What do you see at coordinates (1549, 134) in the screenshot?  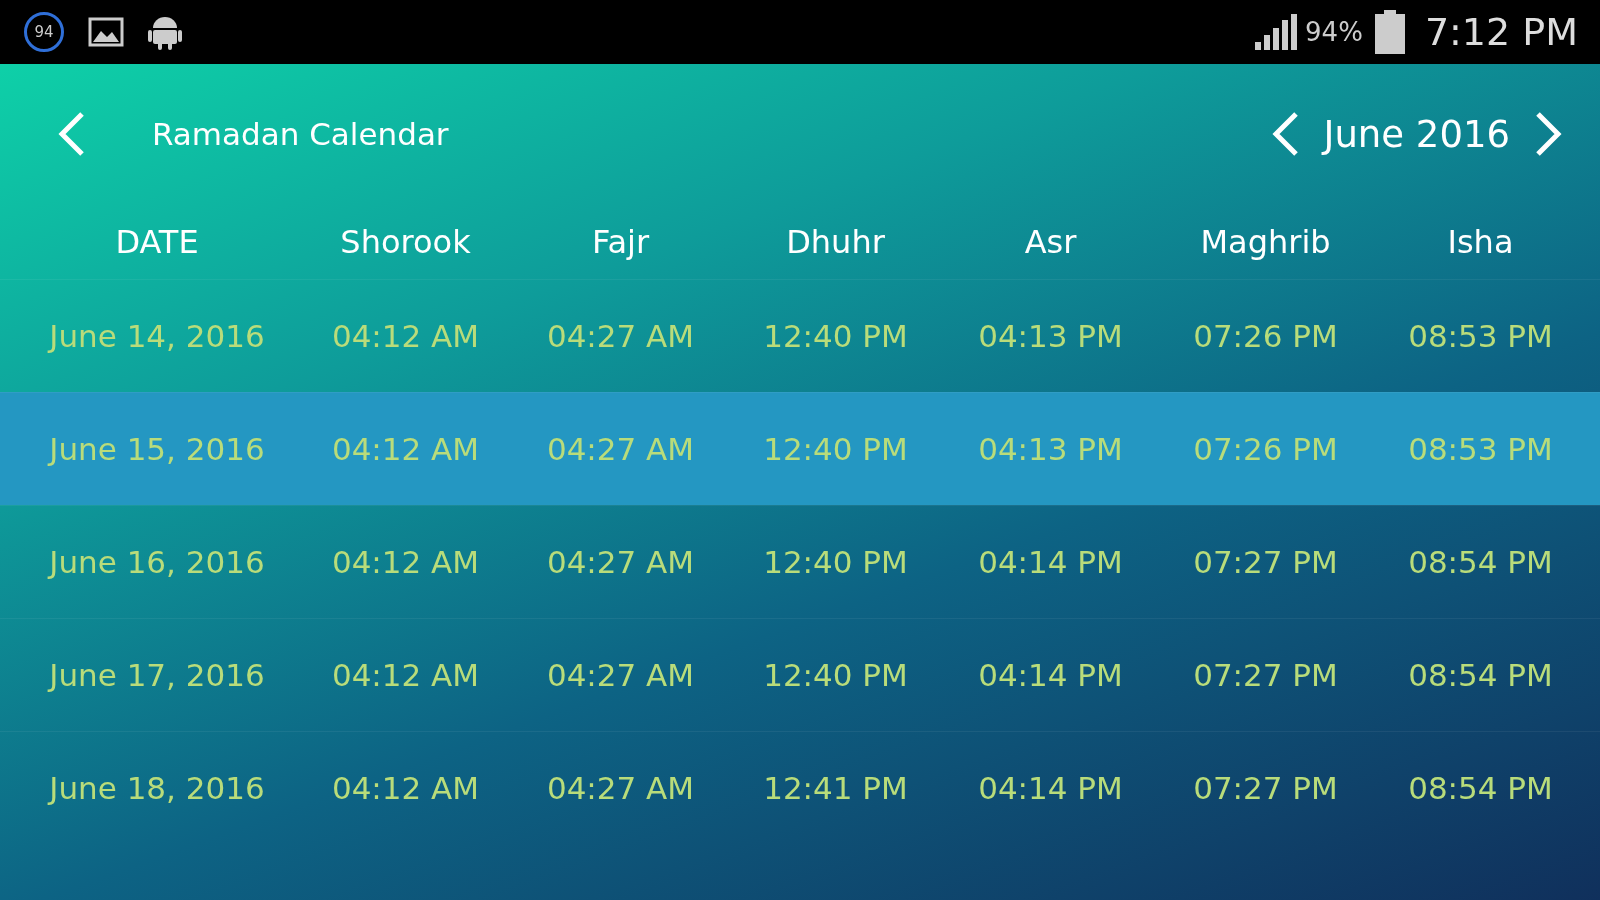 I see `next-month-icon` at bounding box center [1549, 134].